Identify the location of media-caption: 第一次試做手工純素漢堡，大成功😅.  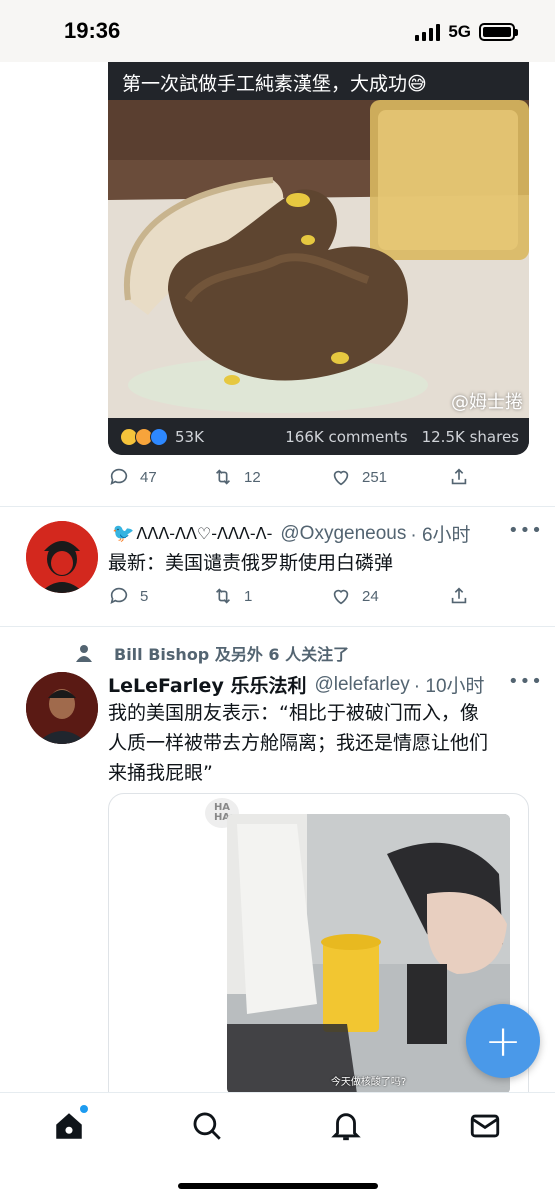
(318, 81).